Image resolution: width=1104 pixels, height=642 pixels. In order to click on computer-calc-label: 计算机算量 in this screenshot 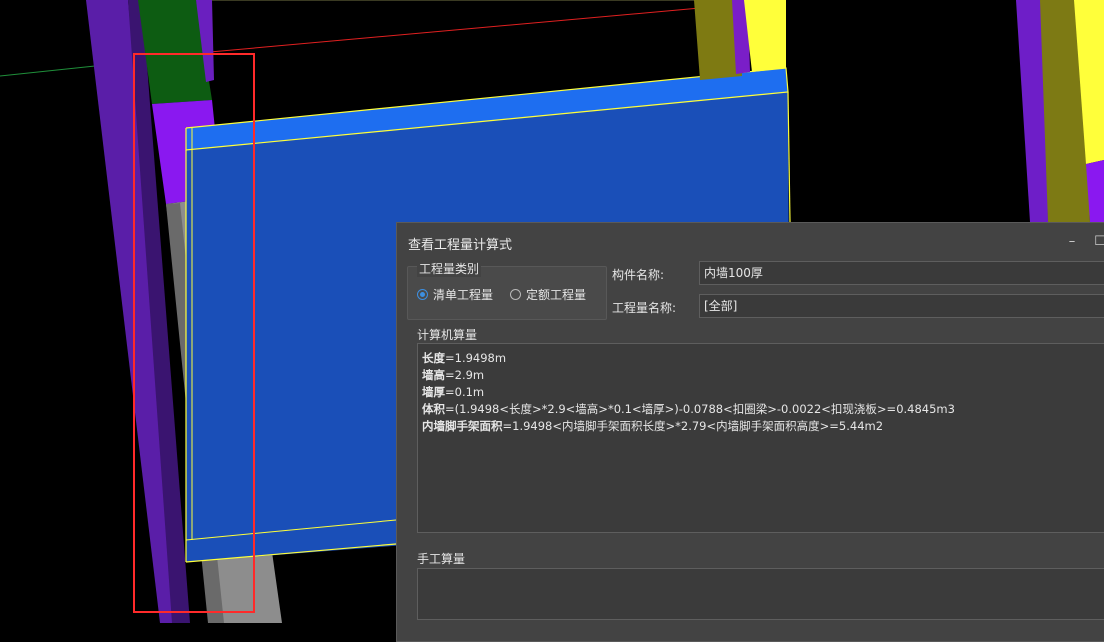, I will do `click(447, 335)`.